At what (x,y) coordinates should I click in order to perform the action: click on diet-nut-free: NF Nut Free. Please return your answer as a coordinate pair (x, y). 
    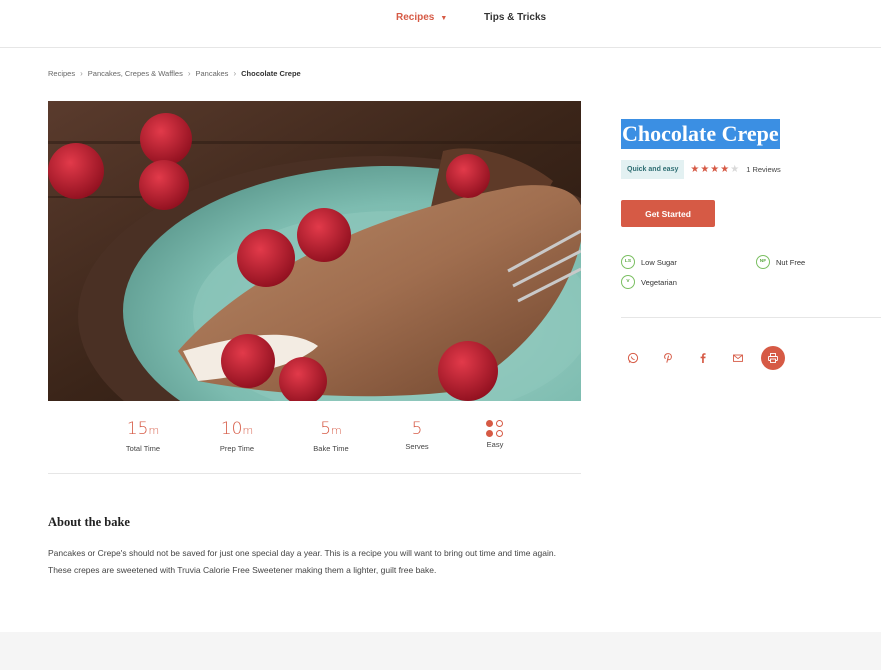
    Looking at the image, I should click on (780, 262).